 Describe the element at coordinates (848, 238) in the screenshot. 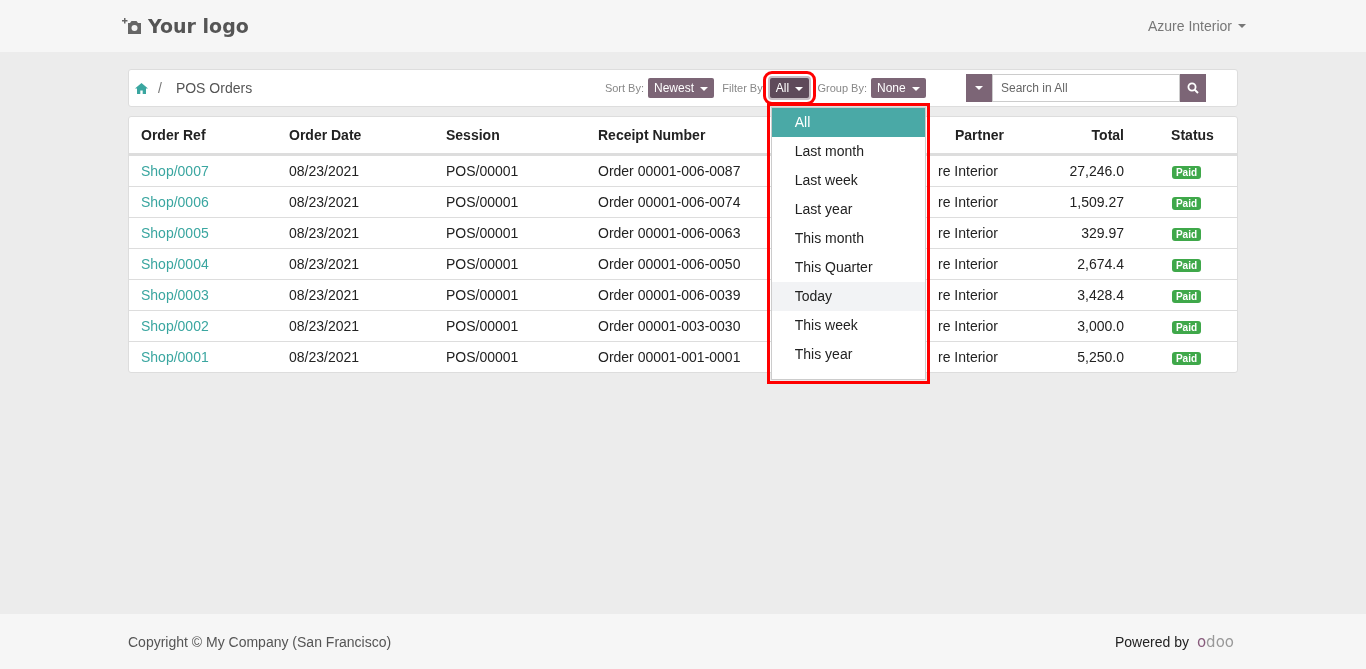

I see `menu-item: This month` at that location.